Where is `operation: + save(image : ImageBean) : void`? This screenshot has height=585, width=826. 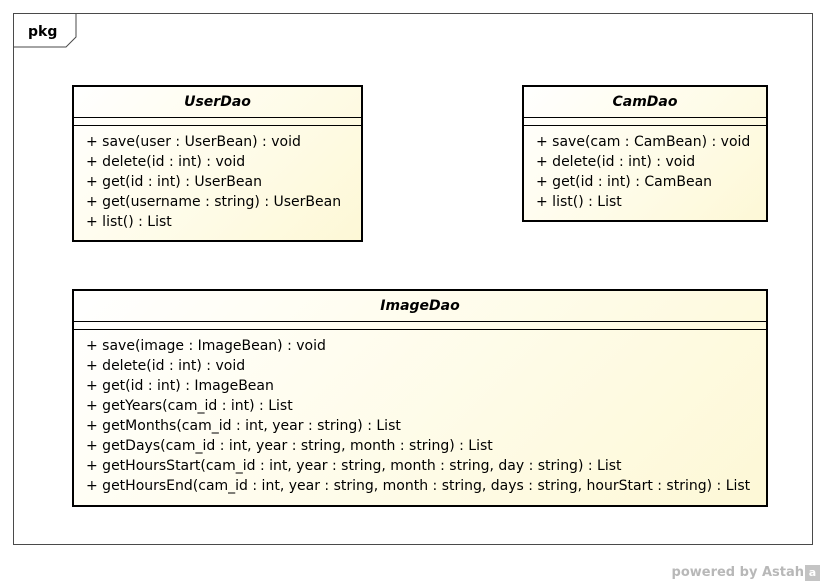 operation: + save(image : ImageBean) : void is located at coordinates (206, 346).